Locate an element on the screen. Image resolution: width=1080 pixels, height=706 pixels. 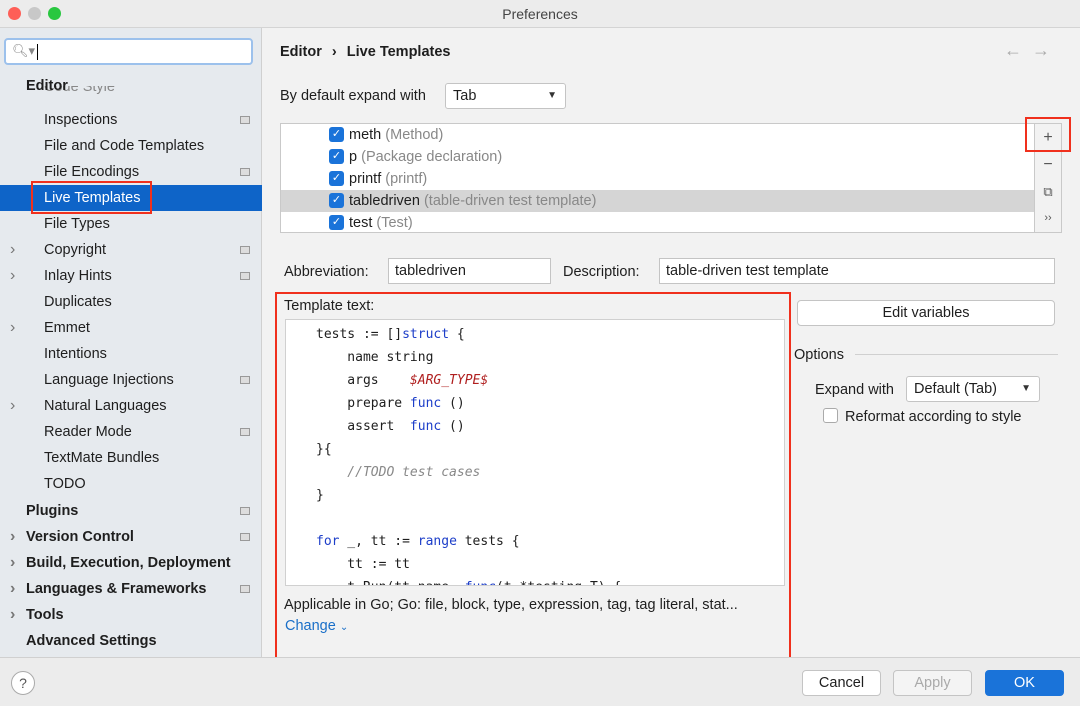
sidebar-item: TextMate Bundles is located at coordinates (131, 458).